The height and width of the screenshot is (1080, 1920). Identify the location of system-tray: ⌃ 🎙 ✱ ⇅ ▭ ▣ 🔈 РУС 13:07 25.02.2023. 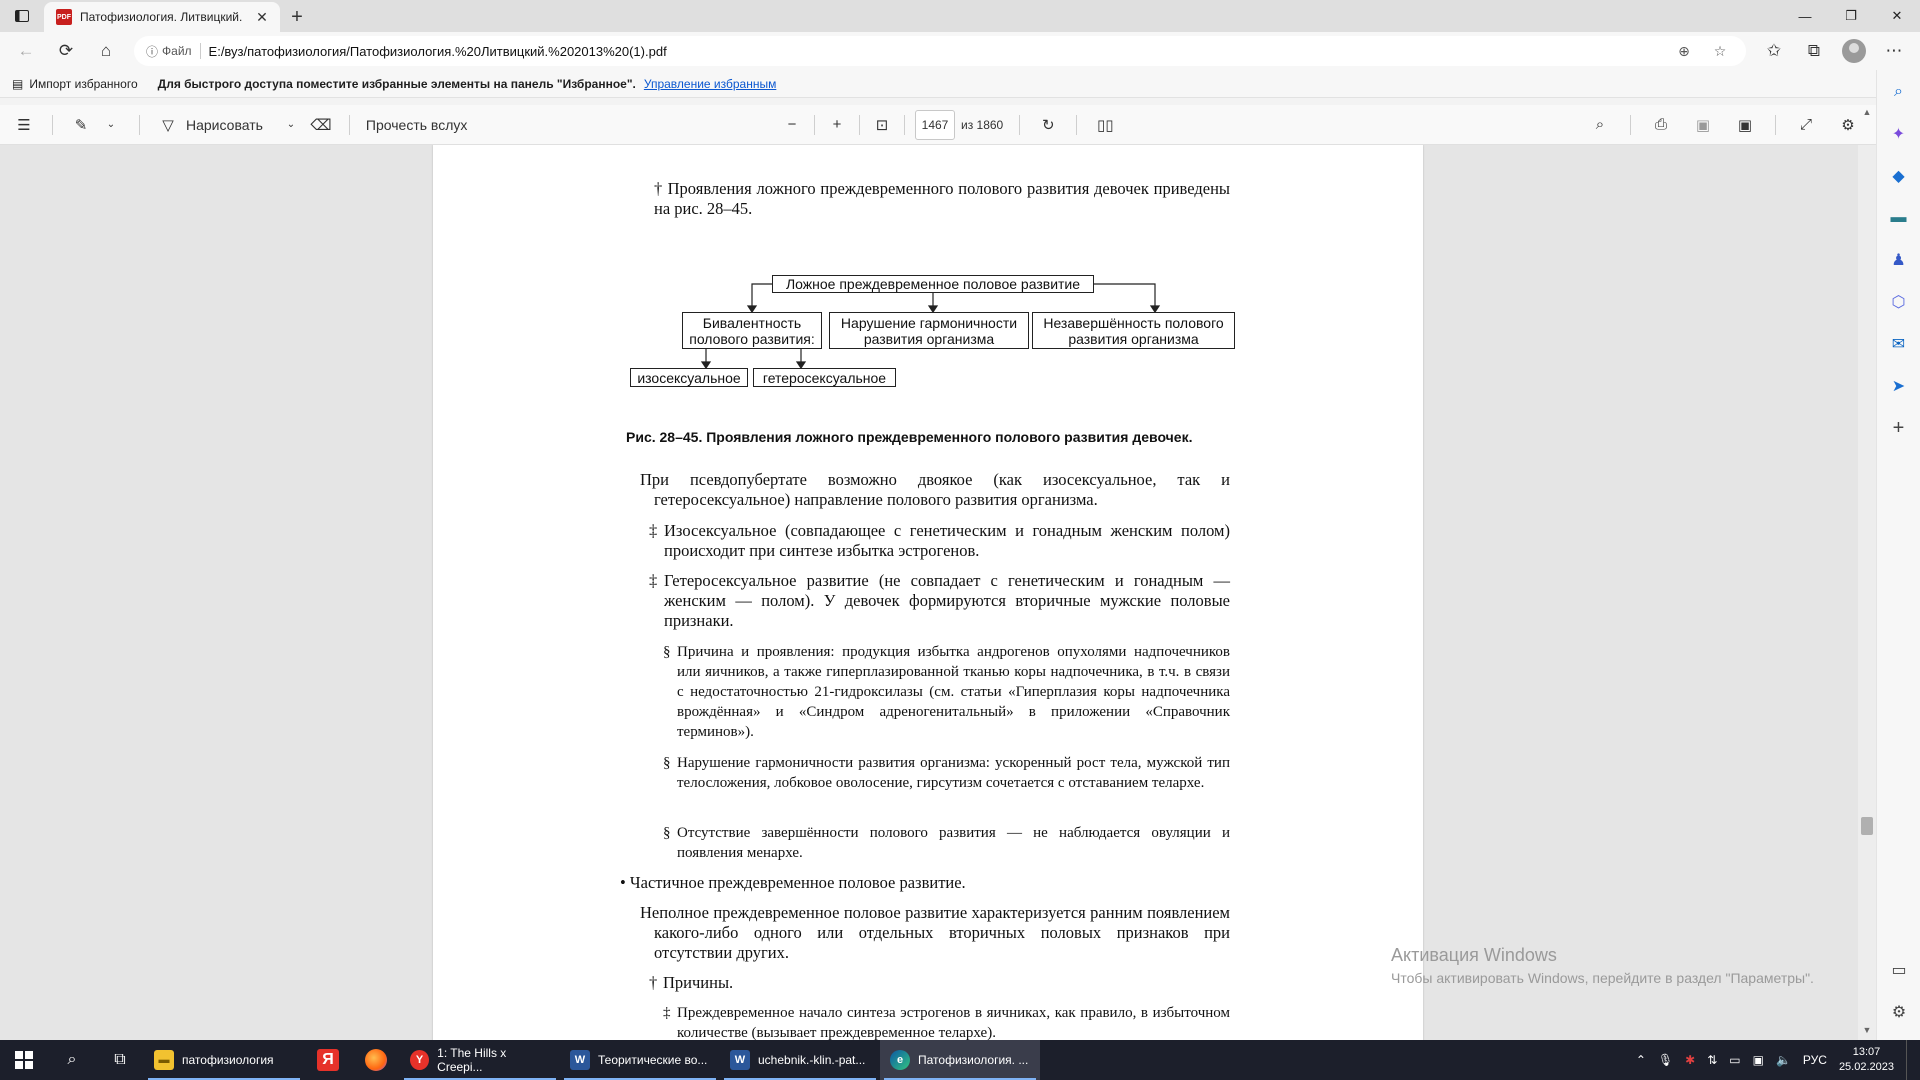
(1778, 1060).